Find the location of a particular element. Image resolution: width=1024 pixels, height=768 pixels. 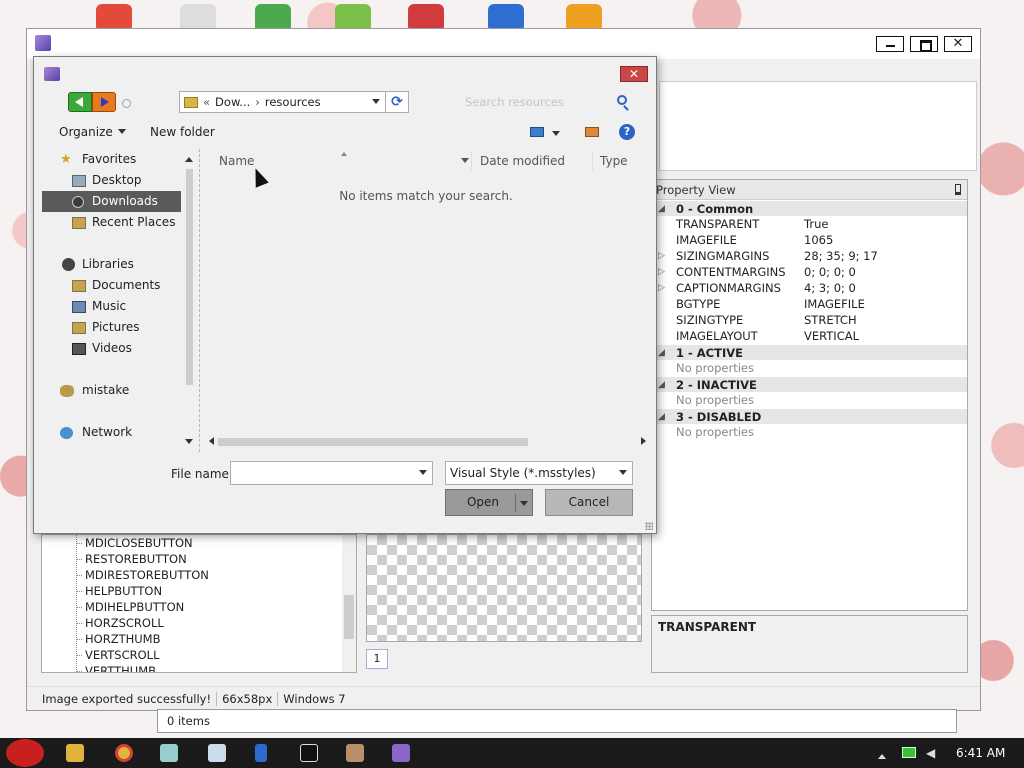

tree-item: MDICLOSEBUTTON is located at coordinates (199, 543).